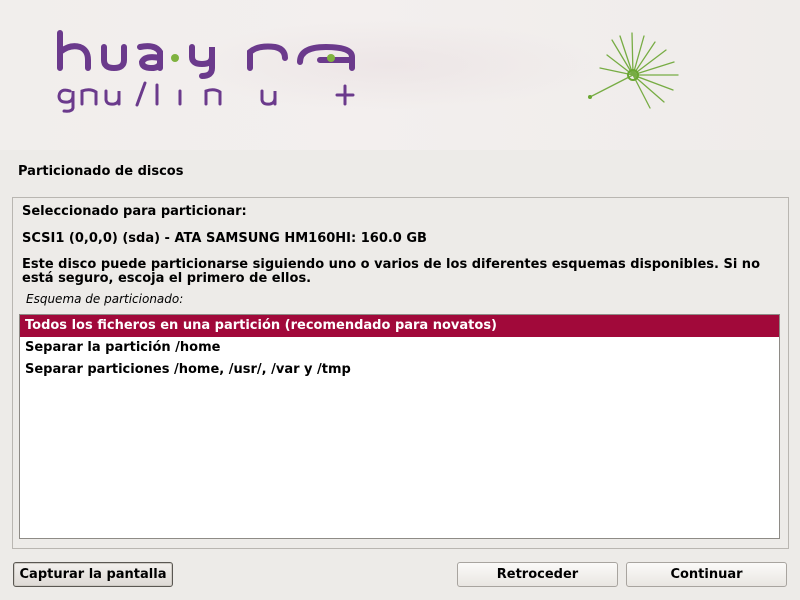 This screenshot has height=600, width=800. Describe the element at coordinates (399, 348) in the screenshot. I see `list-item-separate-home: Separar la partición /home` at that location.